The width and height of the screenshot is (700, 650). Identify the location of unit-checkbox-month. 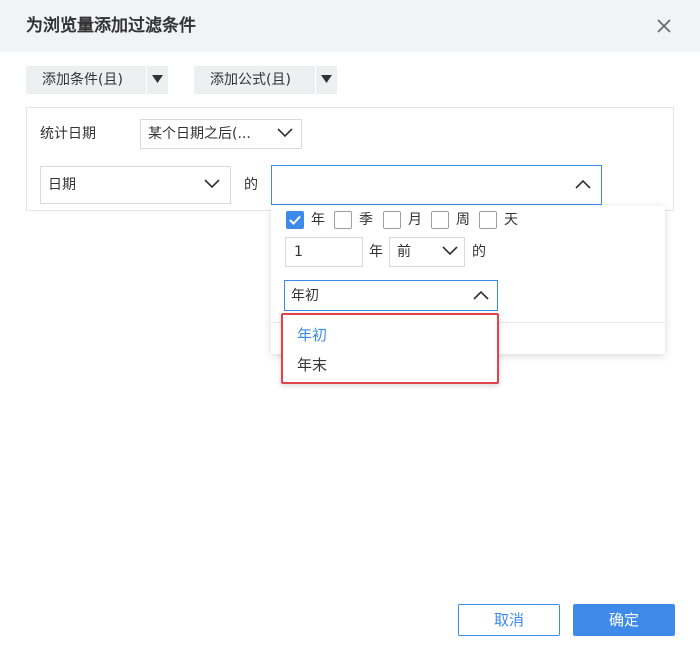
(392, 220).